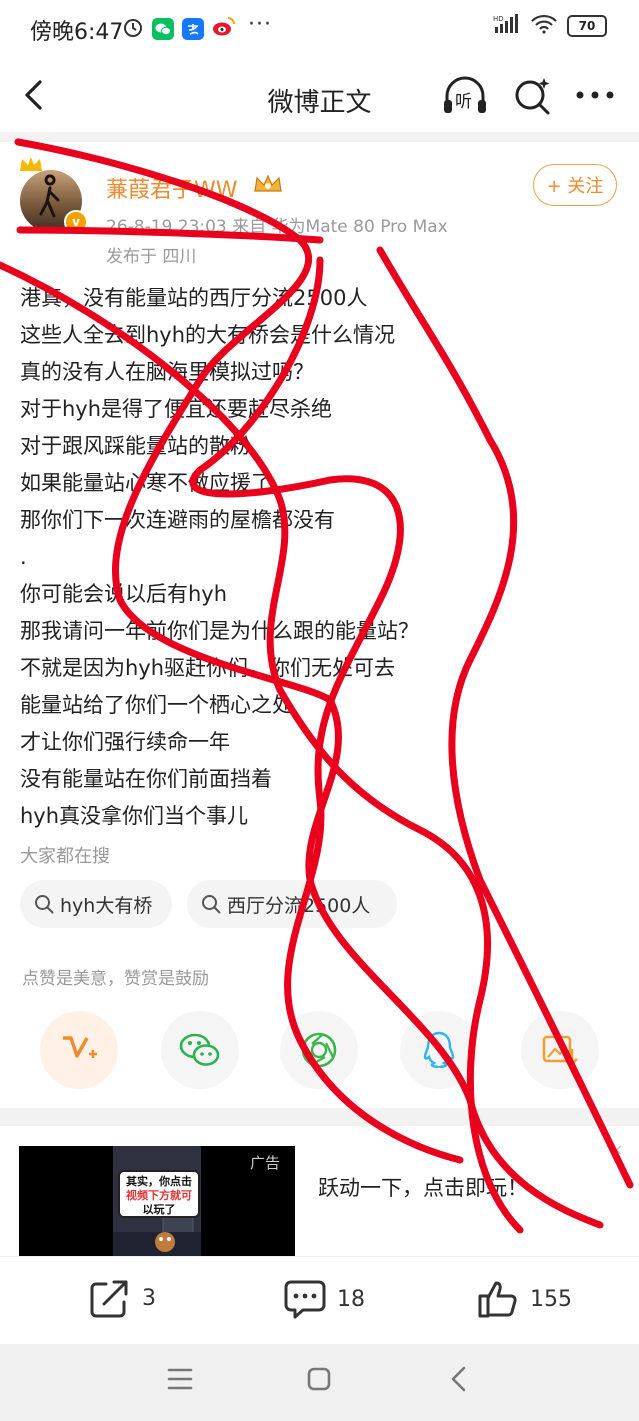  I want to click on ad-speech-bubble: 其实，你点击 视频下方就可 以玩了, so click(159, 1194).